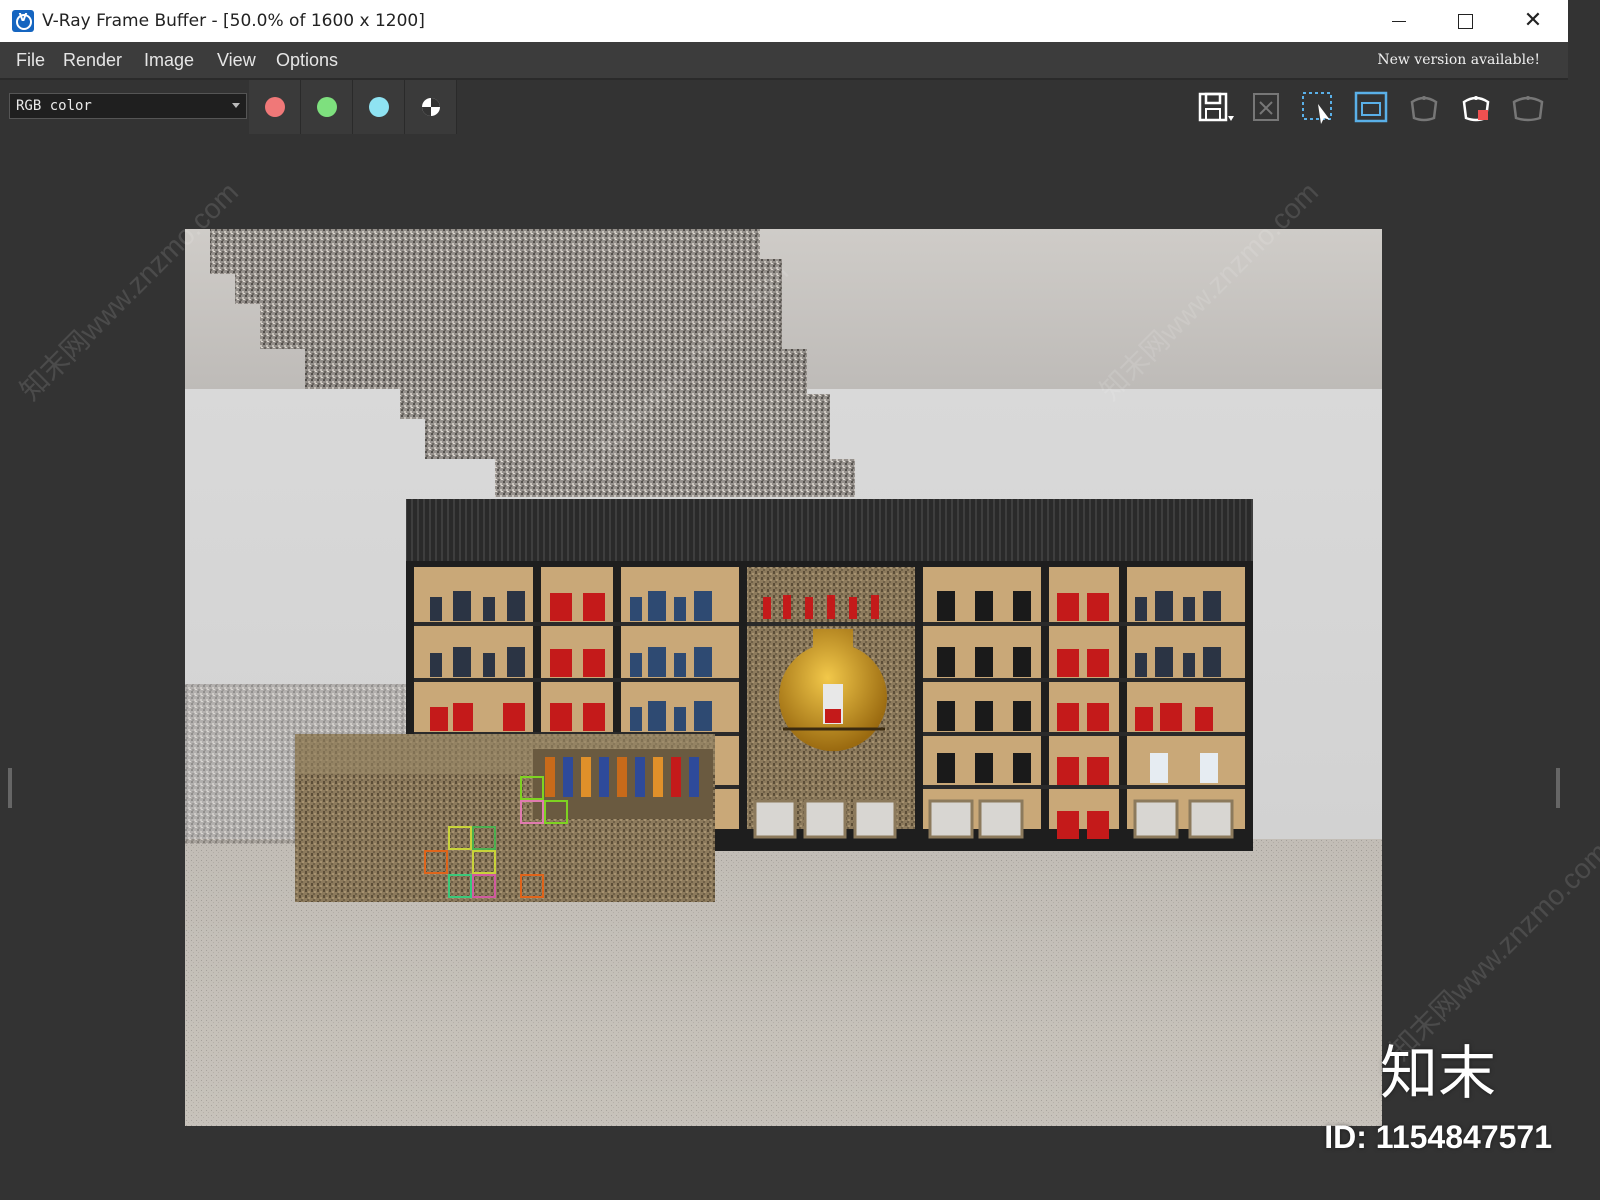 This screenshot has height=1200, width=1600. I want to click on minimize-button, so click(1399, 21).